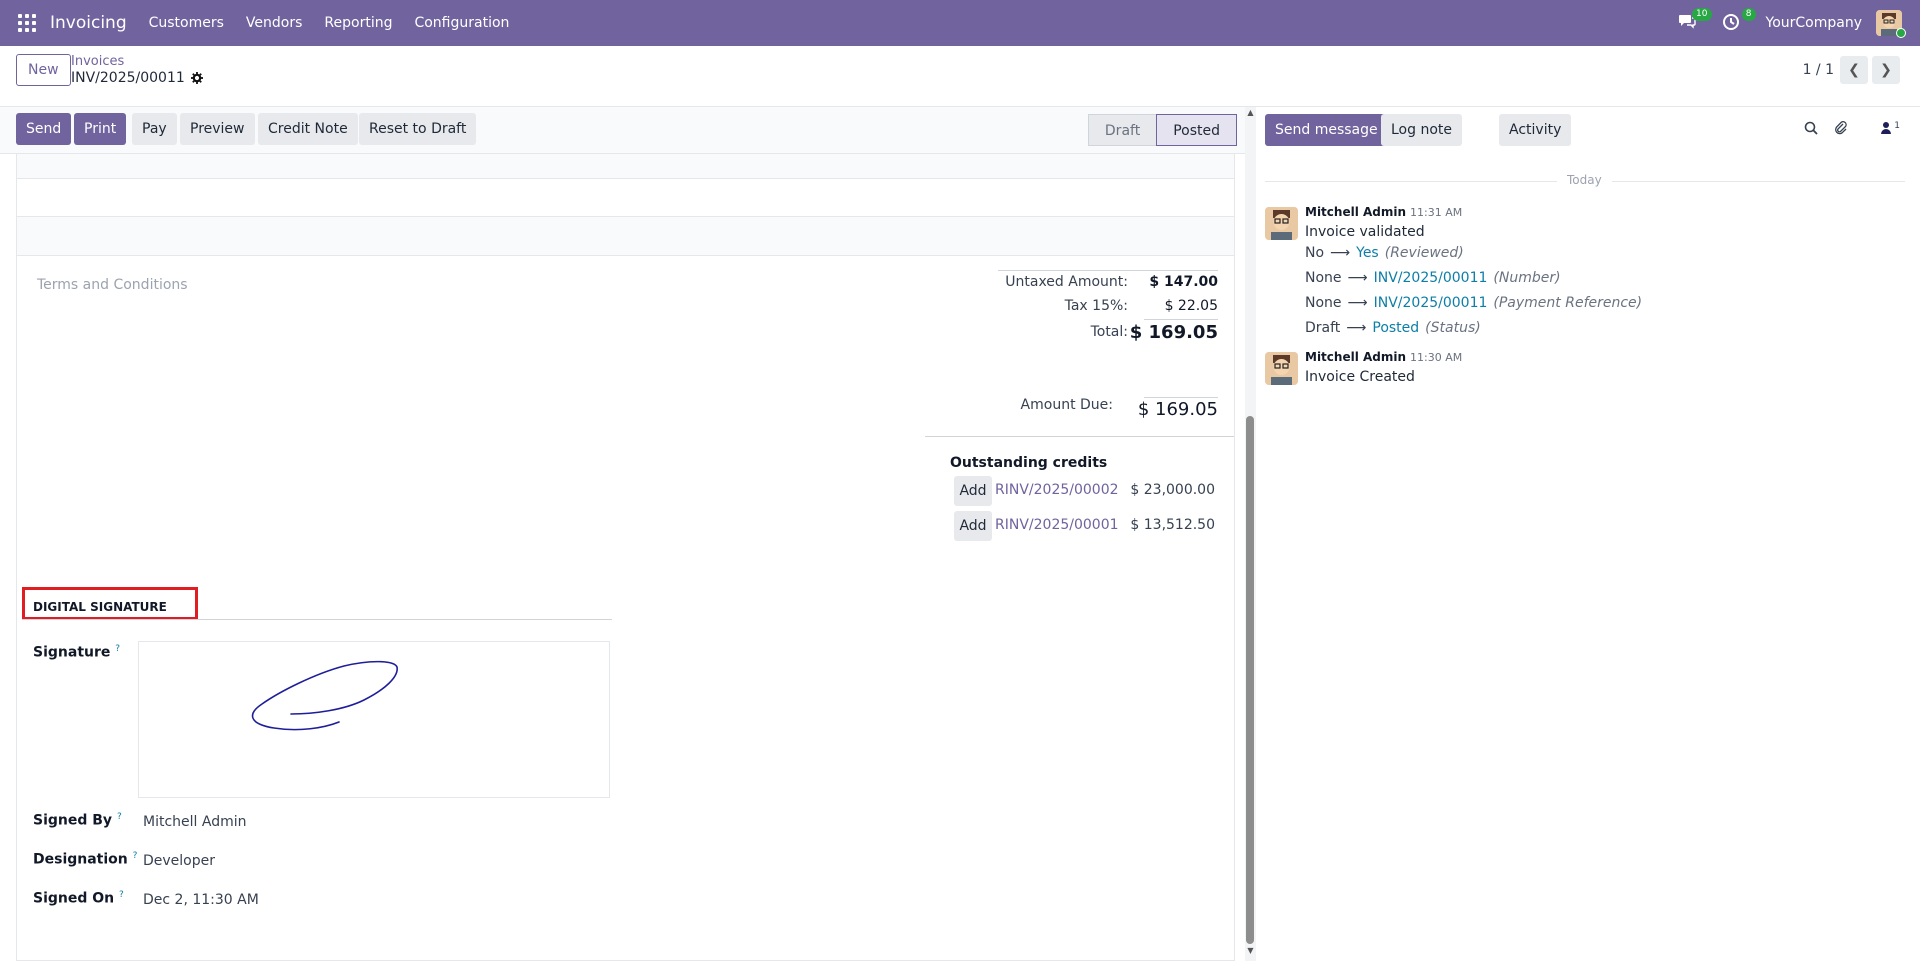 The width and height of the screenshot is (1920, 961). What do you see at coordinates (1057, 525) in the screenshot?
I see `credit-reference-link: RINV/2025/00001` at bounding box center [1057, 525].